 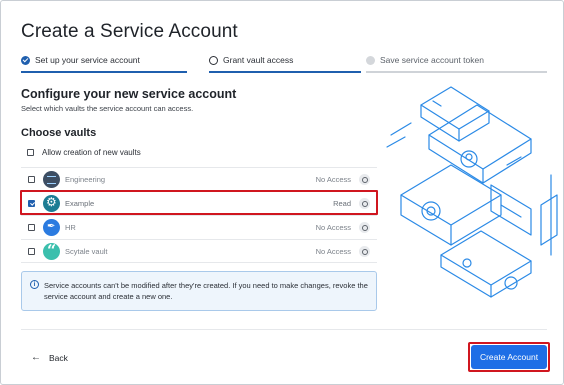 I want to click on step-save-token: Save service account token, so click(x=456, y=62).